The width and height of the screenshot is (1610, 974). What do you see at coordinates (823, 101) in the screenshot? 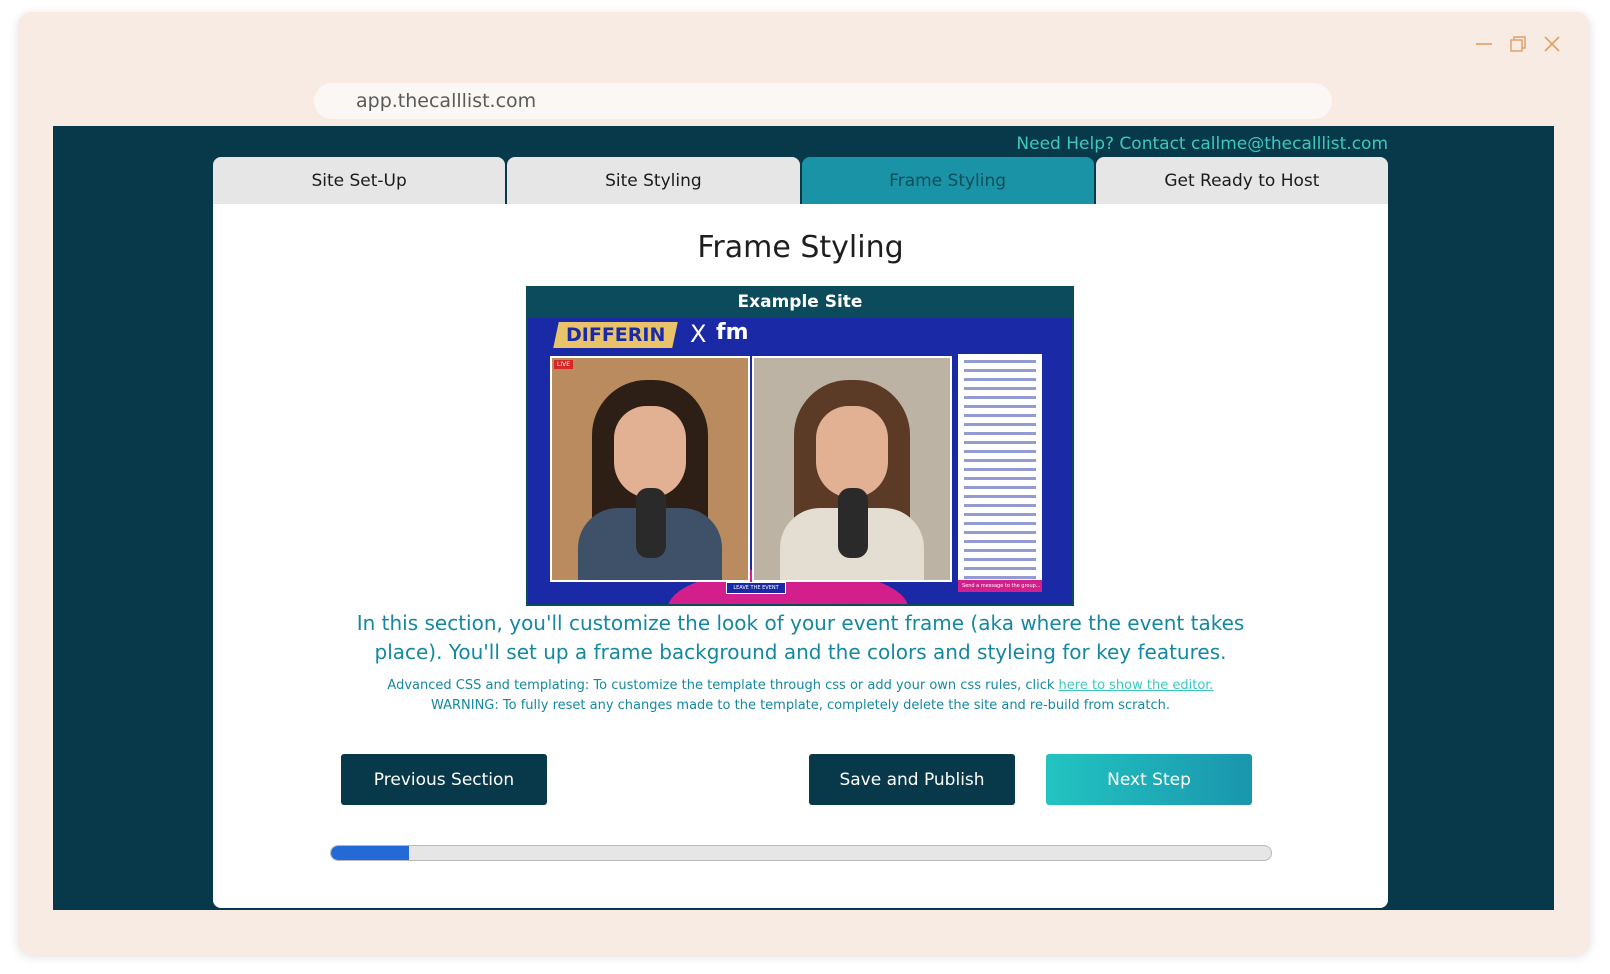
I see `address-bar: app.thecalllist.com` at bounding box center [823, 101].